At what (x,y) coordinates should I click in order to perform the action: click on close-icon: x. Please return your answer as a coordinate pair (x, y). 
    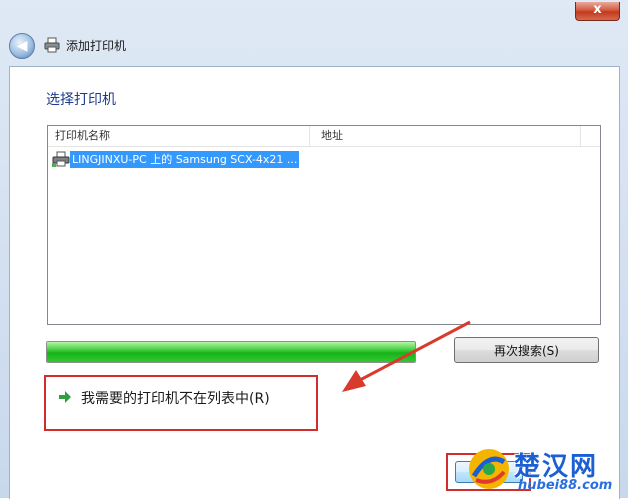
    Looking at the image, I should click on (597, 9).